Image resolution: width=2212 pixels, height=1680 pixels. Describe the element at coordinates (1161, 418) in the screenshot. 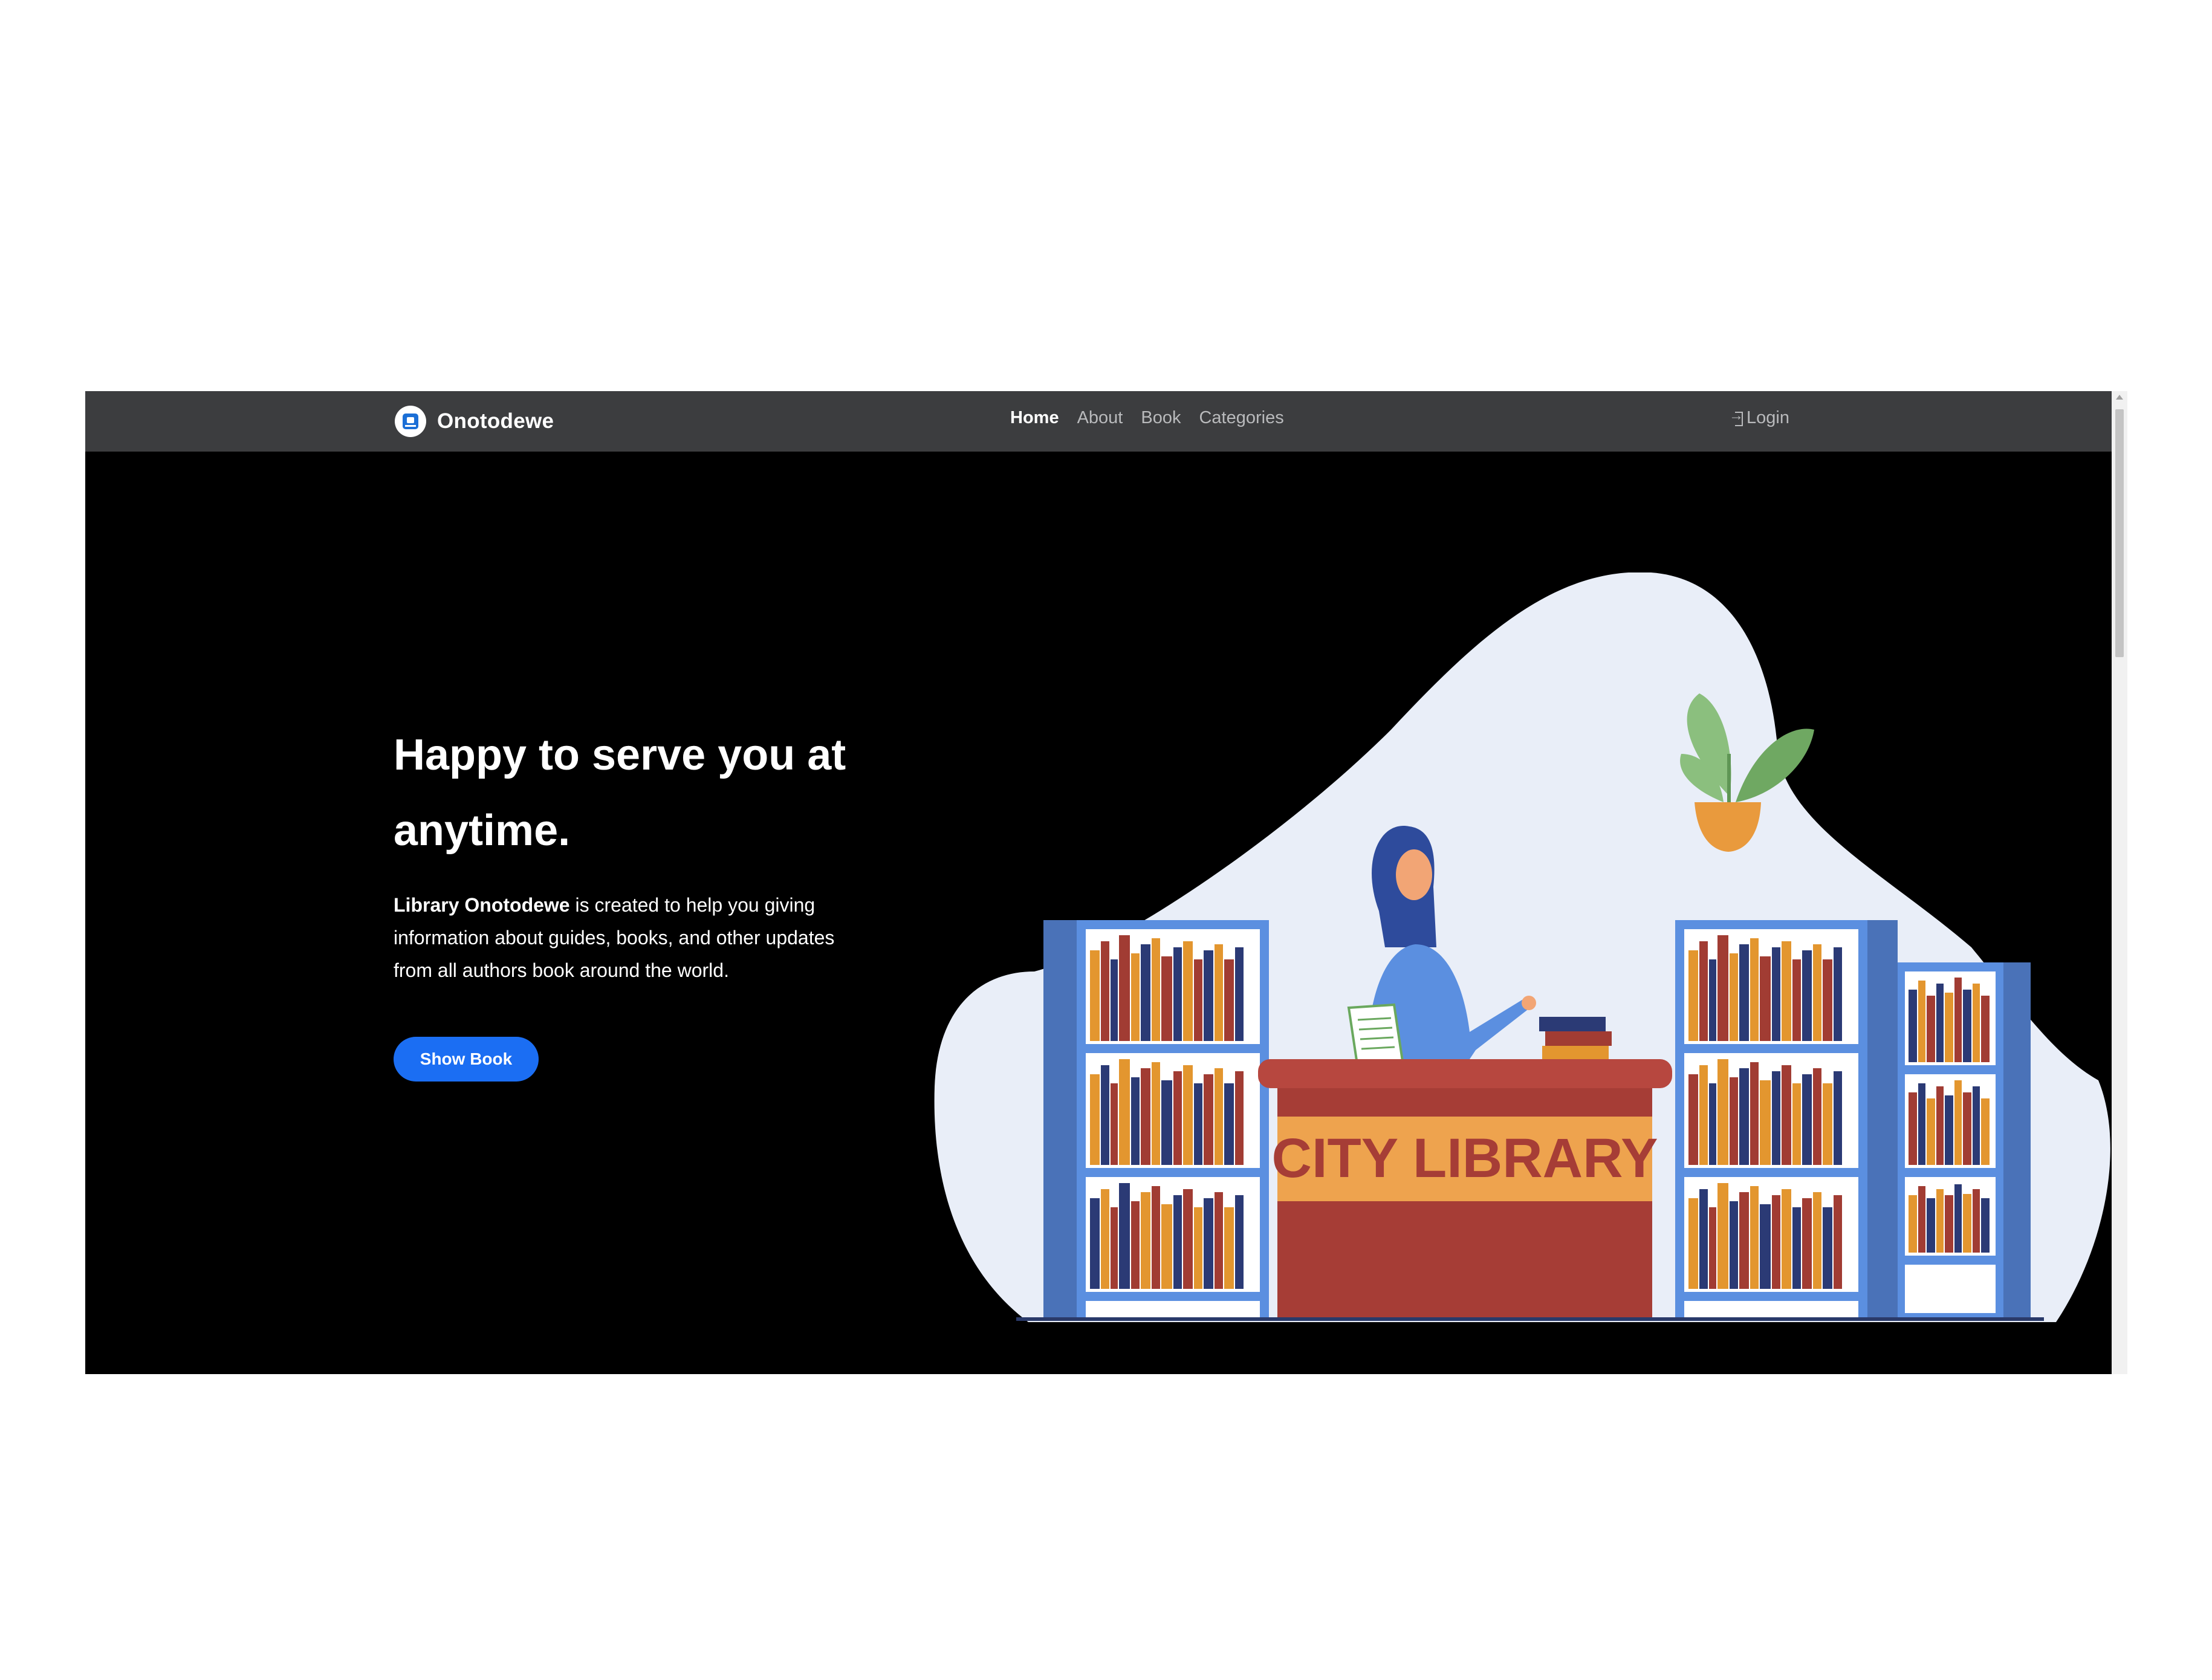

I see `nav-book: Book` at that location.